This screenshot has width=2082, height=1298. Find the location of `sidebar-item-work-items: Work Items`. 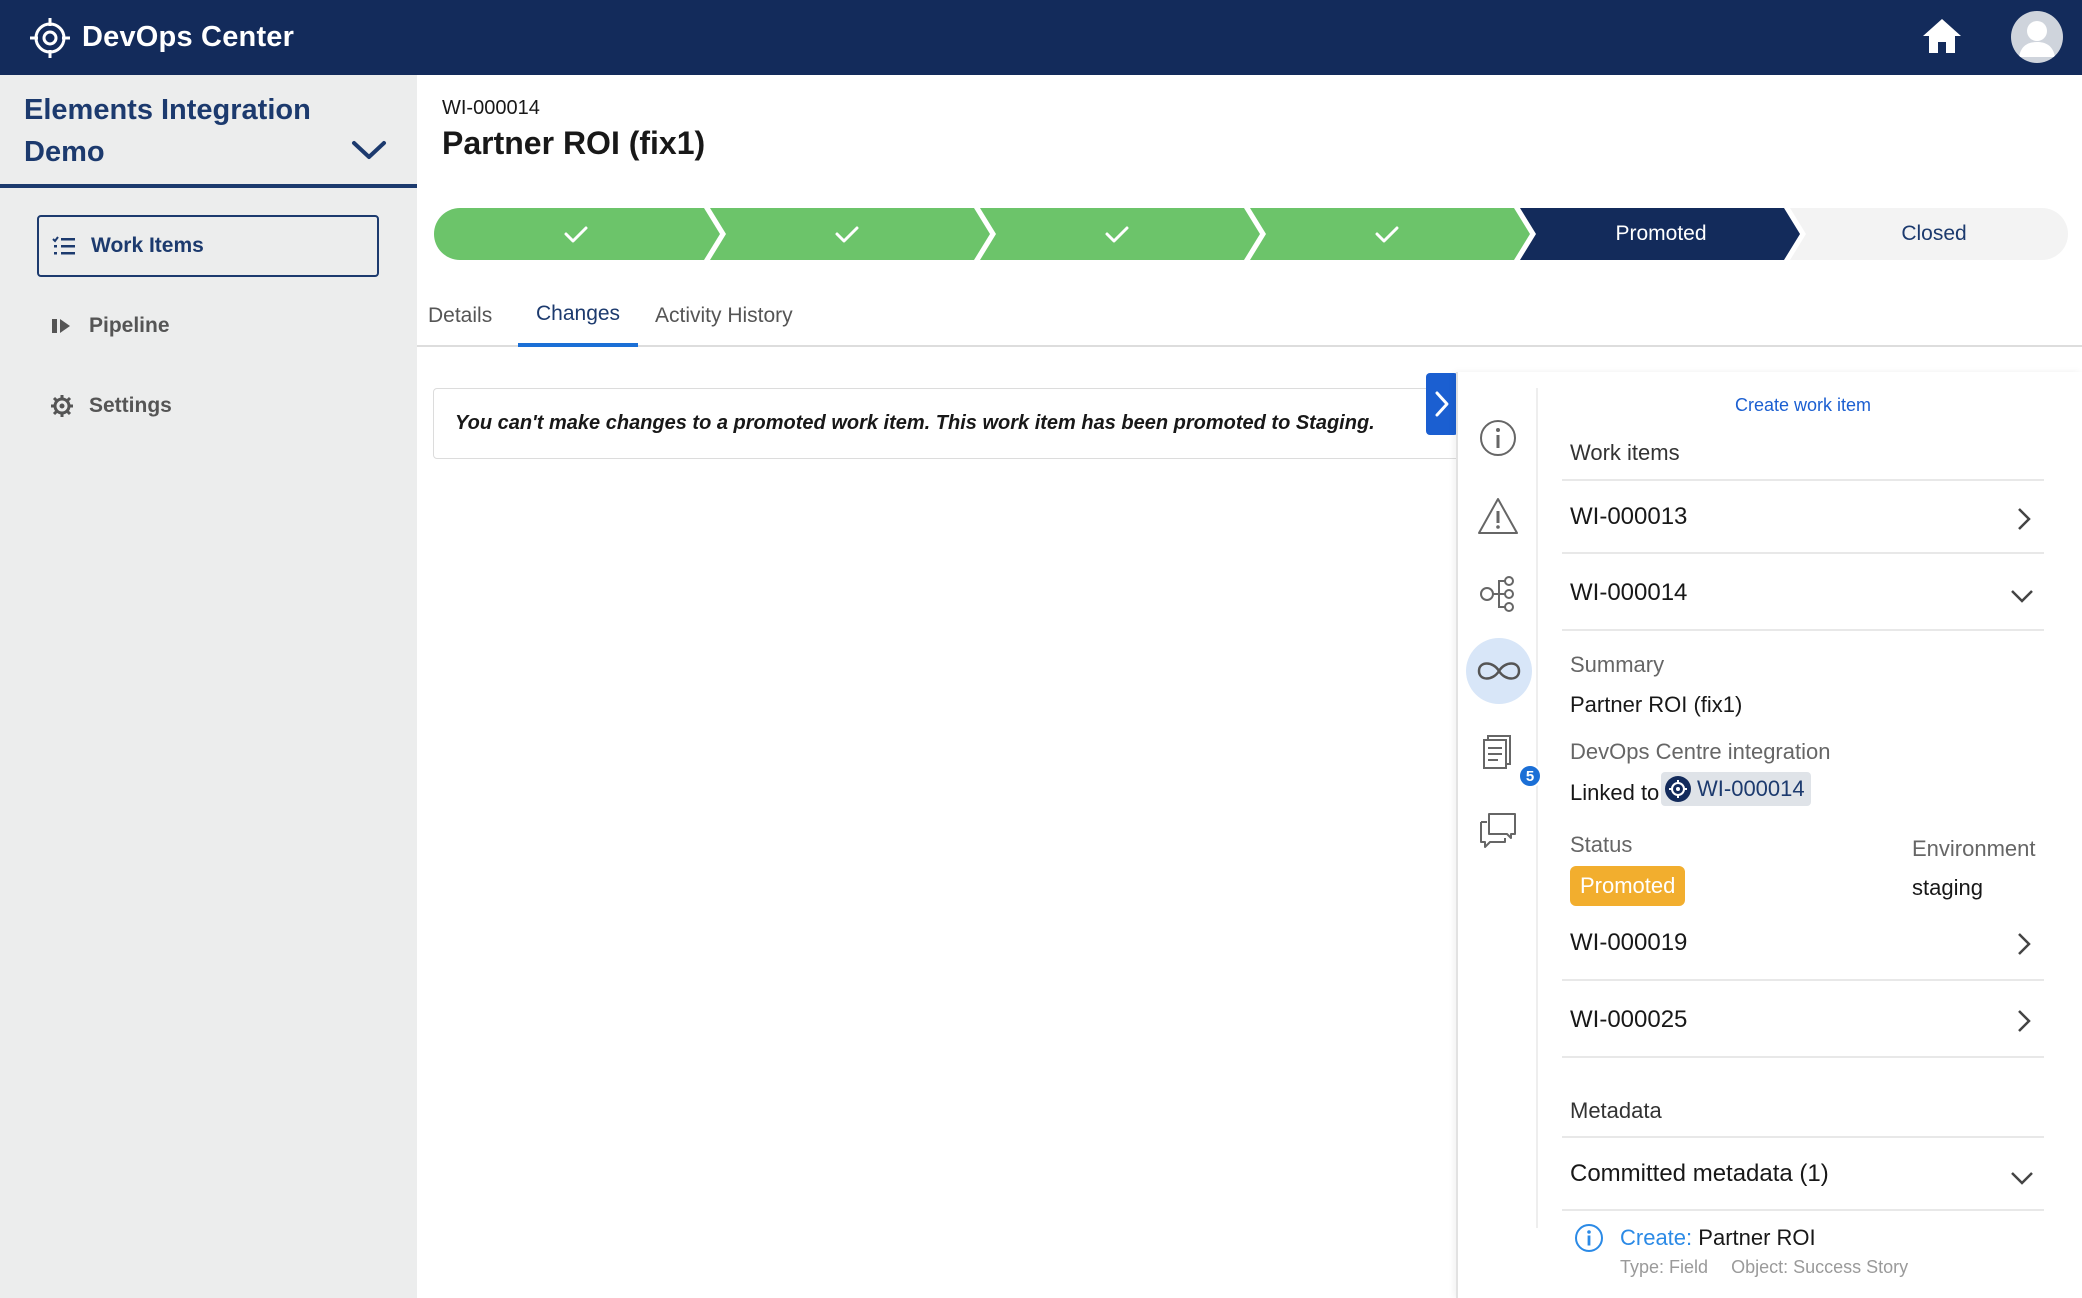

sidebar-item-work-items: Work Items is located at coordinates (208, 246).